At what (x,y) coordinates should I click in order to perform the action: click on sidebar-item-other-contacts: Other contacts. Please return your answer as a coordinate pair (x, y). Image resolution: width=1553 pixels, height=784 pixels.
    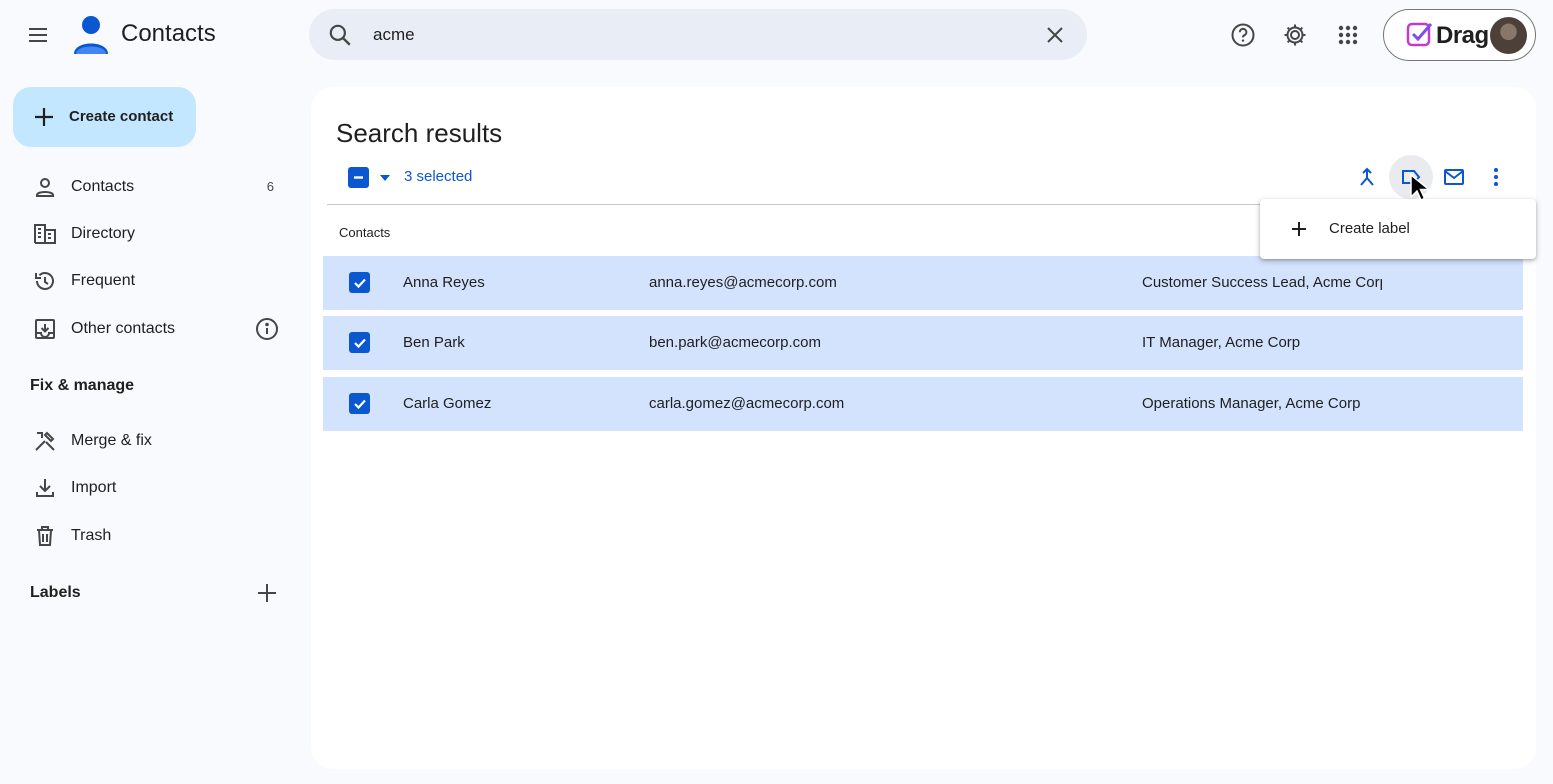
    Looking at the image, I should click on (148, 329).